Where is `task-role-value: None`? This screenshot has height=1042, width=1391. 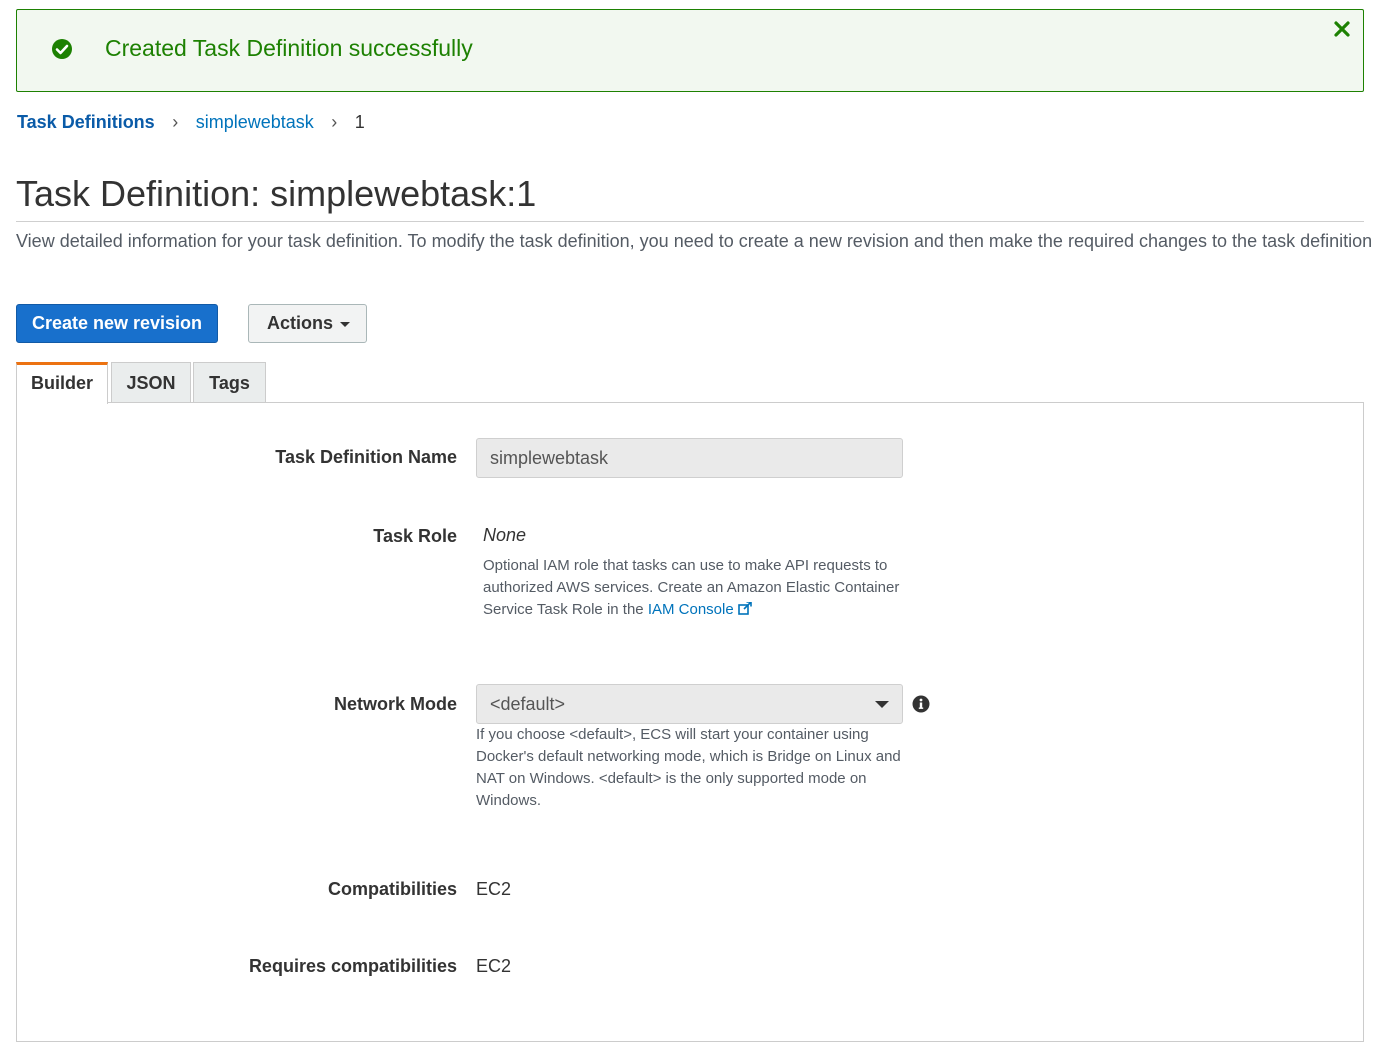
task-role-value: None is located at coordinates (505, 535).